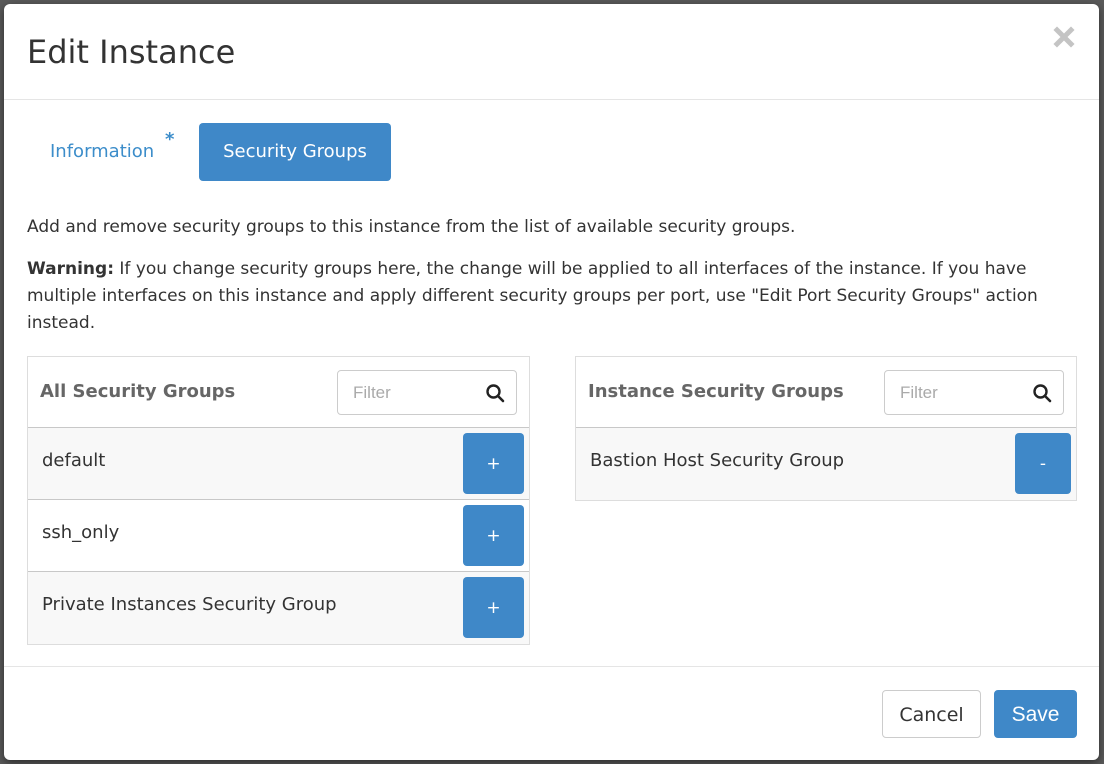  What do you see at coordinates (189, 604) in the screenshot?
I see `group-name: Private Instances Security Group` at bounding box center [189, 604].